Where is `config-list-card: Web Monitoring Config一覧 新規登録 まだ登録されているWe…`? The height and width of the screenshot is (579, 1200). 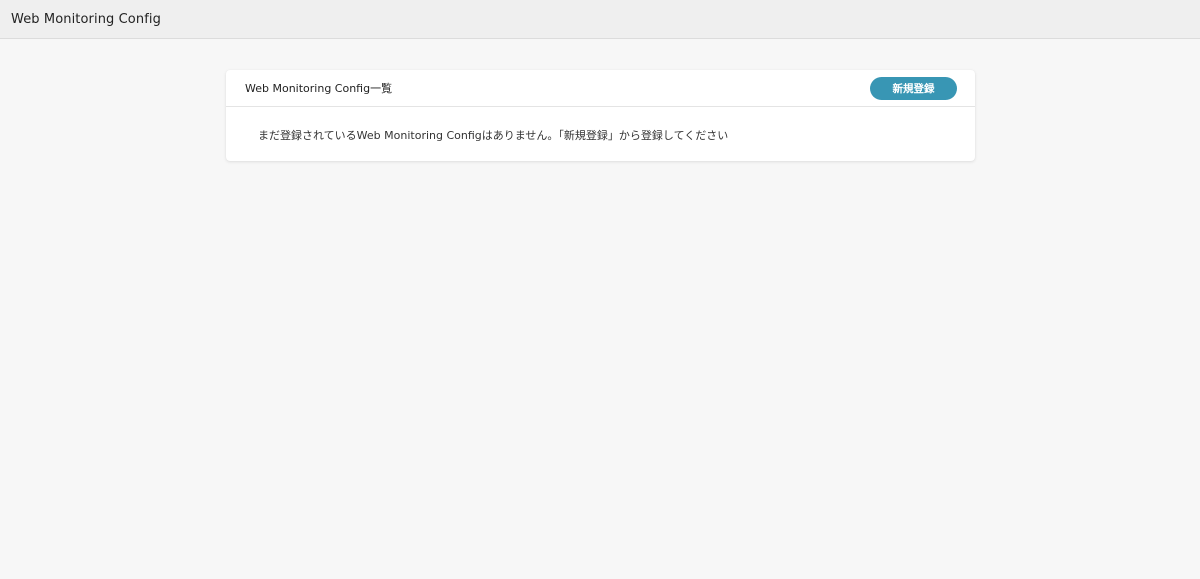 config-list-card: Web Monitoring Config一覧 新規登録 まだ登録されているWe… is located at coordinates (600, 115).